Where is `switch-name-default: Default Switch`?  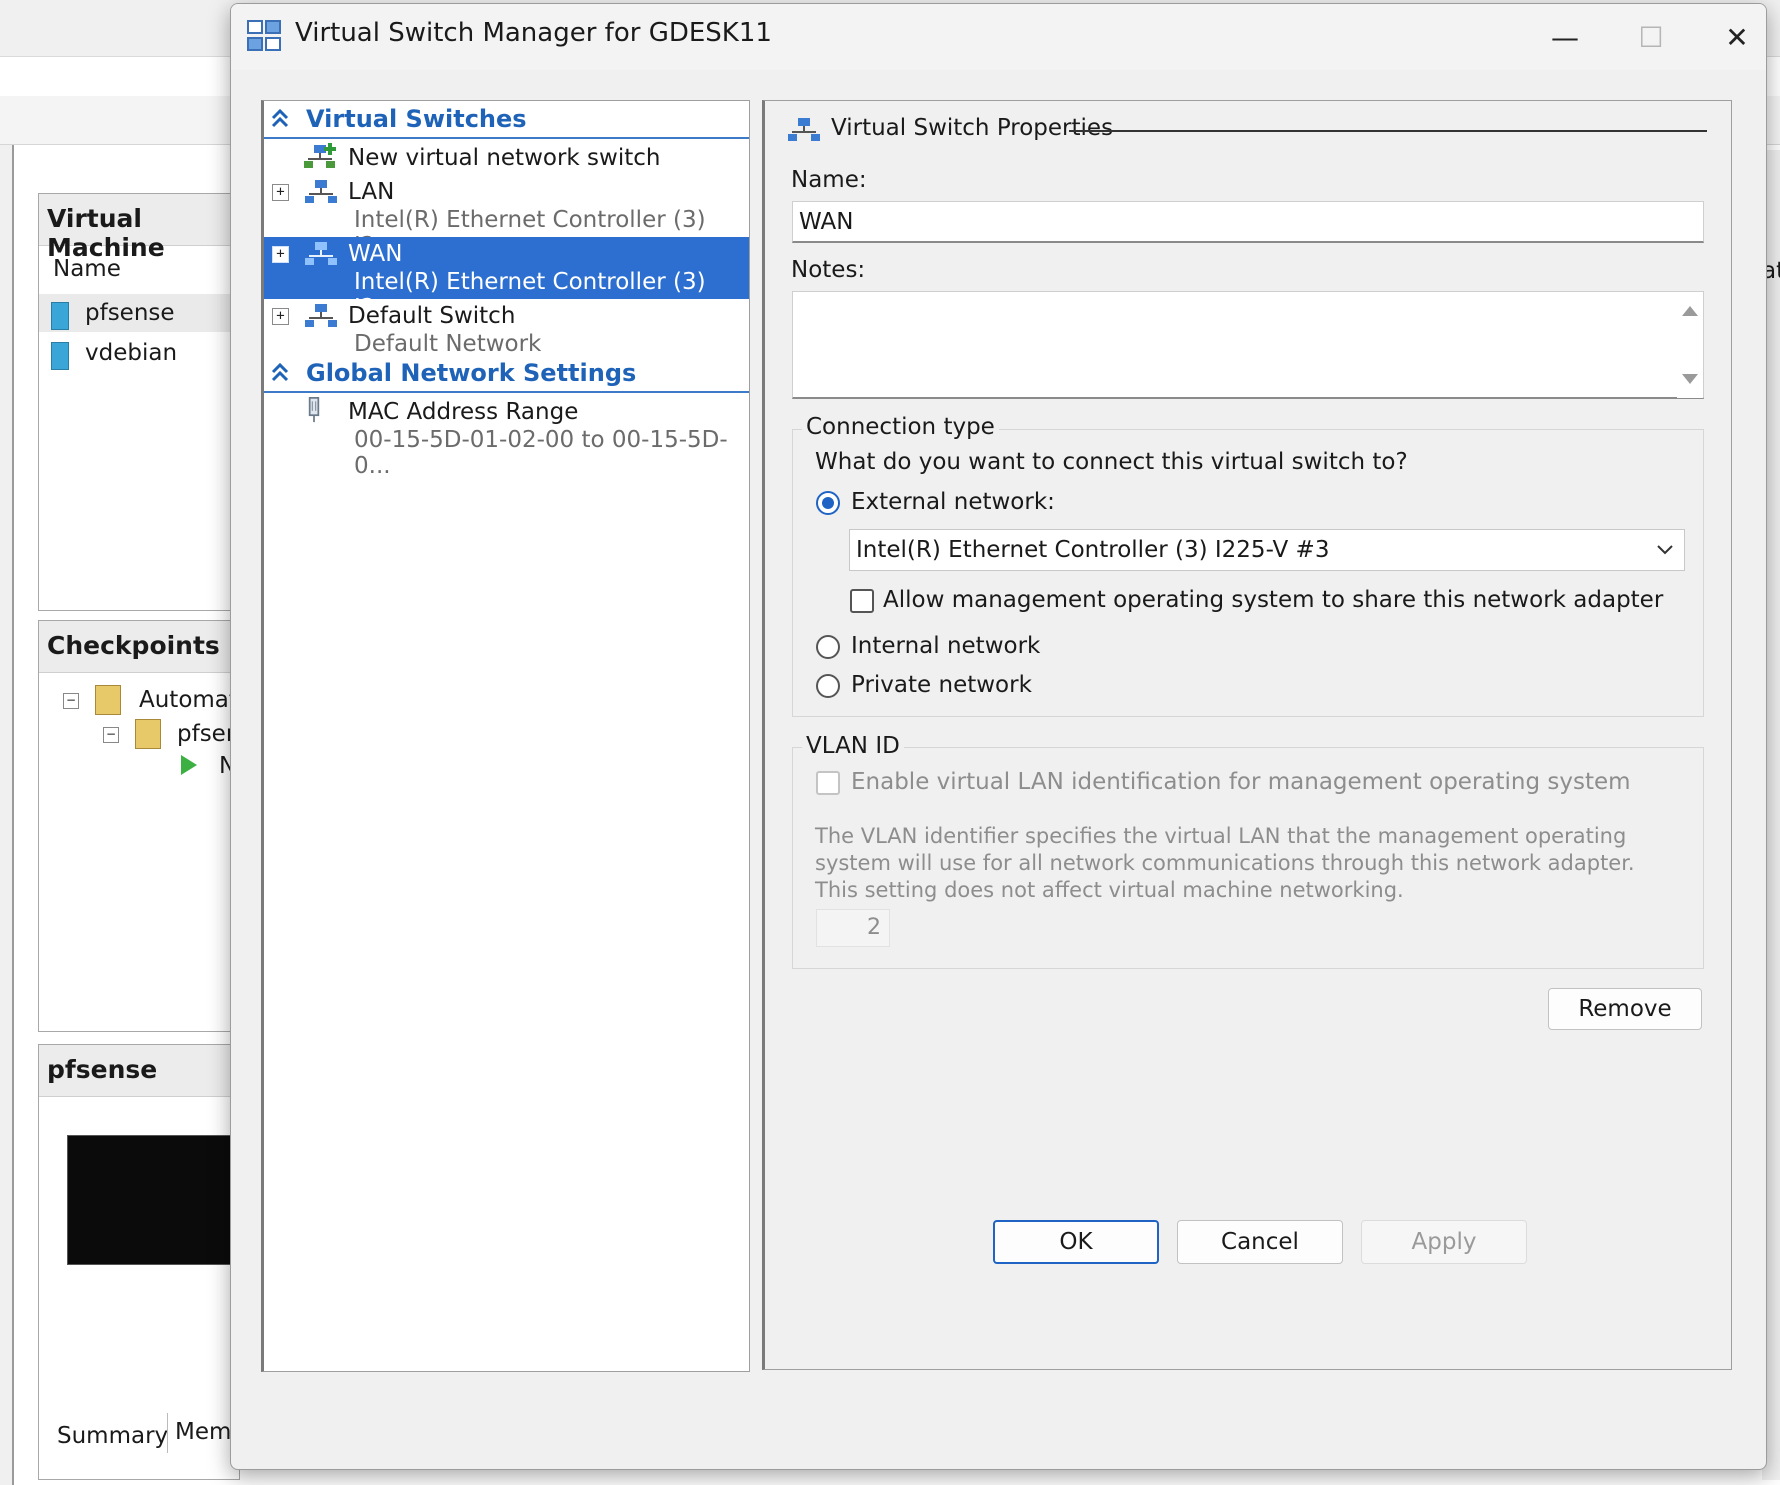
switch-name-default: Default Switch is located at coordinates (432, 316).